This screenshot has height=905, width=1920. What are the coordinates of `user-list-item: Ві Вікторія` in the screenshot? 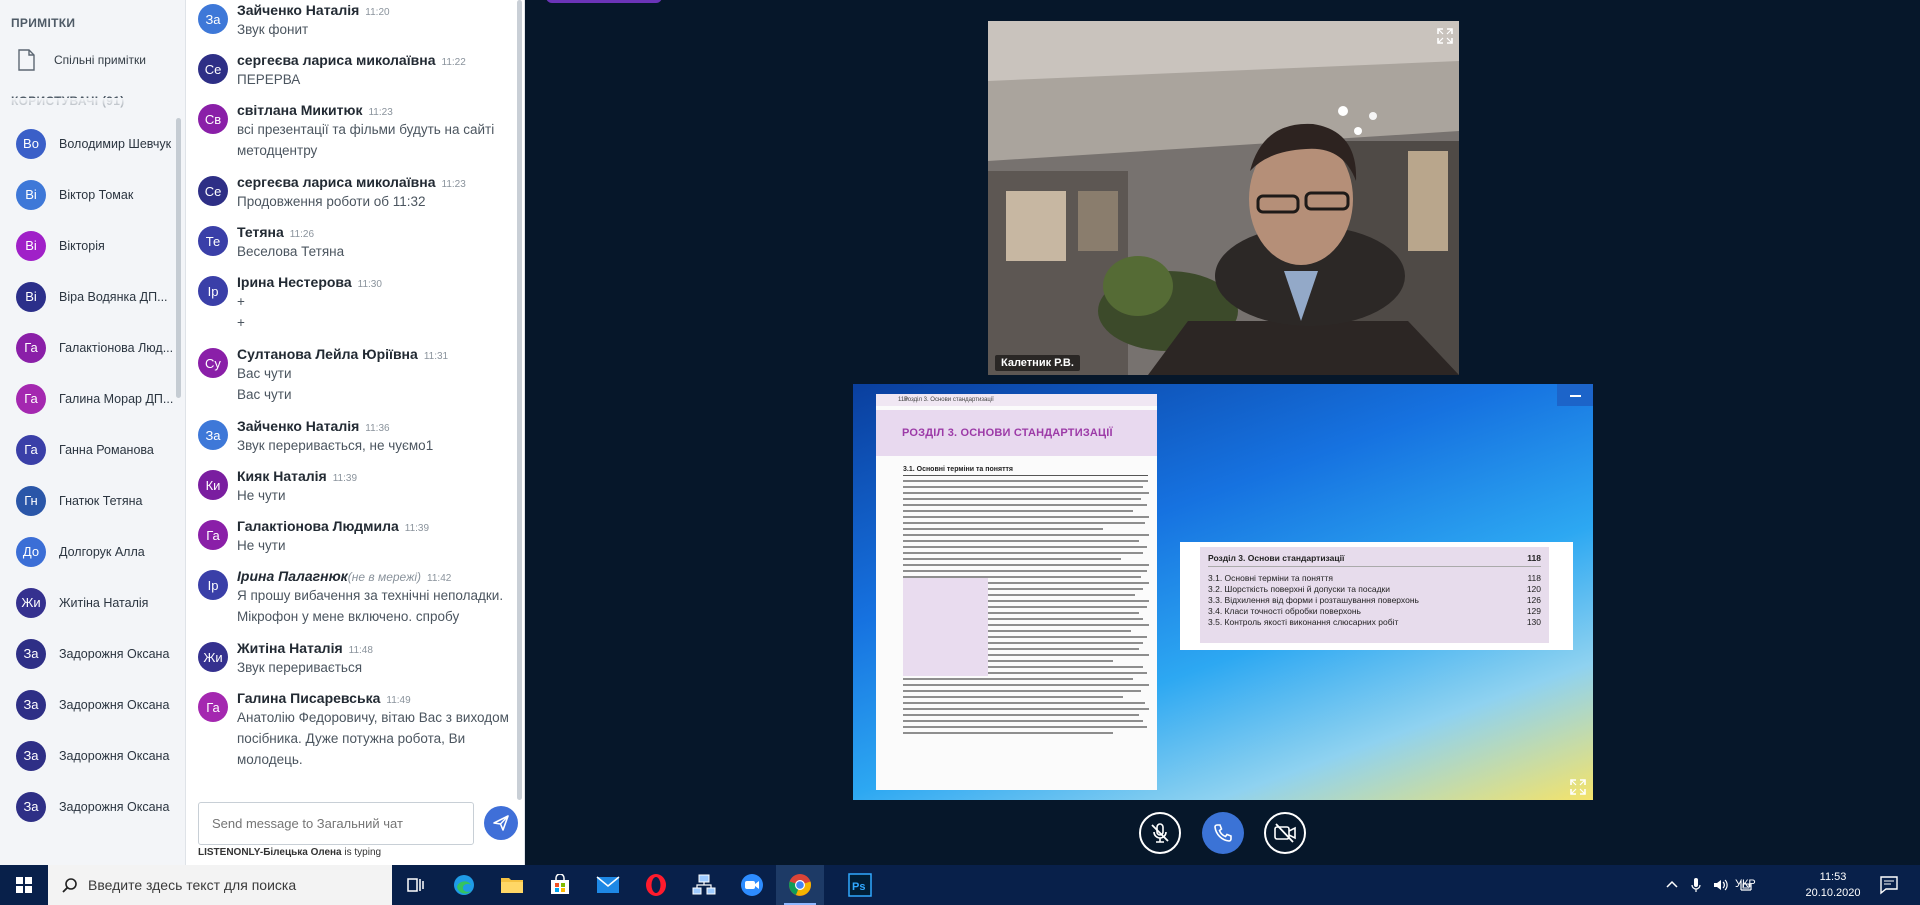 It's located at (92, 245).